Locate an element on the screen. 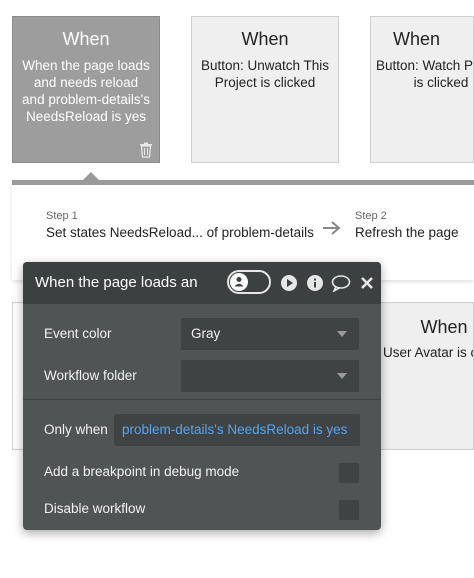 The width and height of the screenshot is (474, 578). event-color-dropdown: Gray is located at coordinates (270, 334).